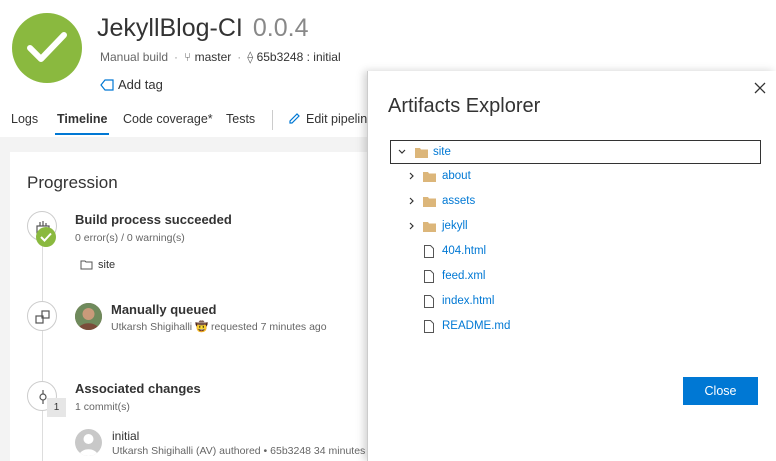 The width and height of the screenshot is (776, 461). I want to click on chevron-down-icon, so click(402, 152).